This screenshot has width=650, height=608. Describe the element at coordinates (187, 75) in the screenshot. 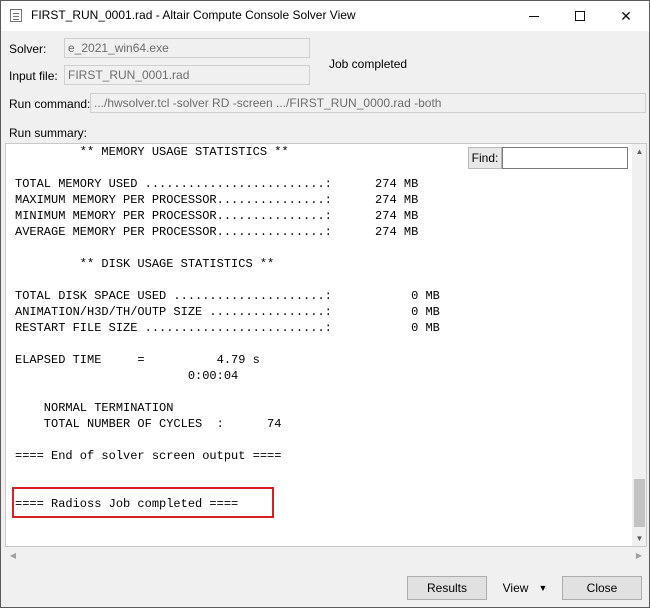

I see `input-file-field: FIRST_RUN_0001.rad` at that location.